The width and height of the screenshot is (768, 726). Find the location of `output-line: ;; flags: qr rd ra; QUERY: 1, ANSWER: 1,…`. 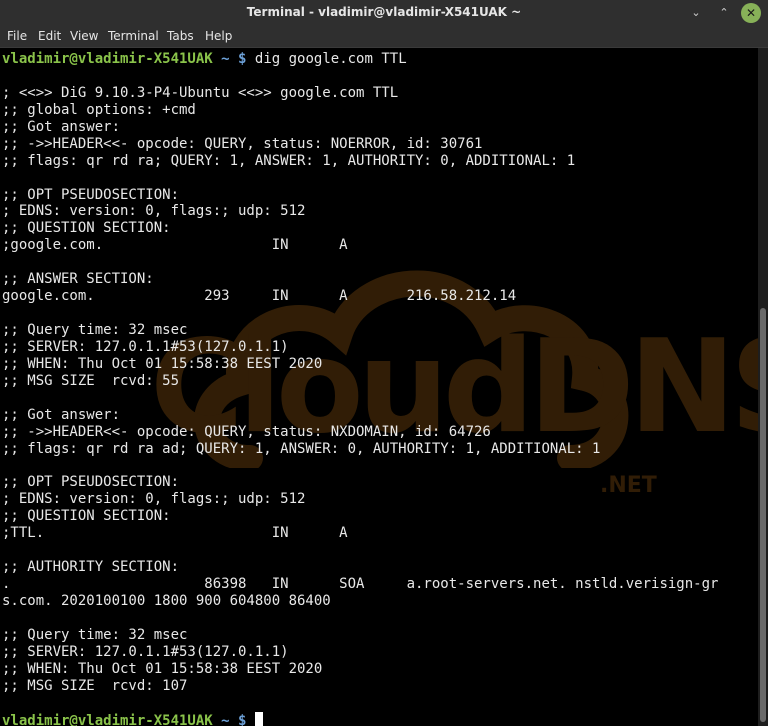

output-line: ;; flags: qr rd ra; QUERY: 1, ANSWER: 1,… is located at coordinates (289, 160).